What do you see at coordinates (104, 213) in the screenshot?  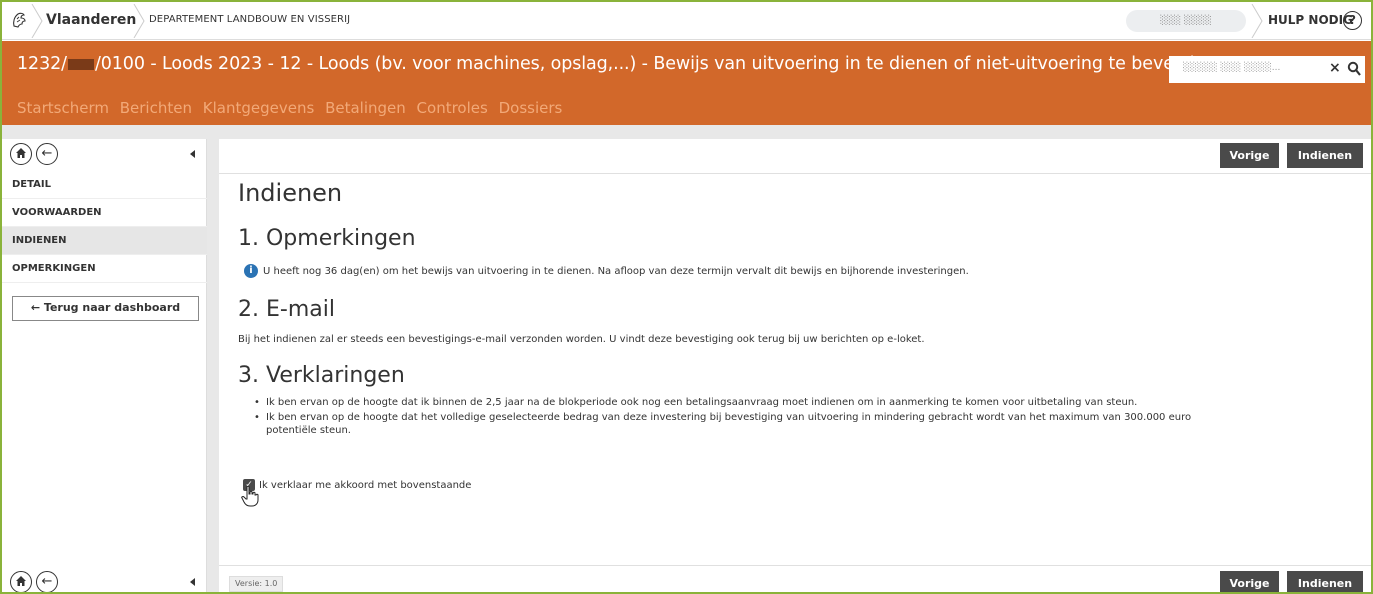 I see `sidebar-item-voorwaarden: VOORWAARDEN` at bounding box center [104, 213].